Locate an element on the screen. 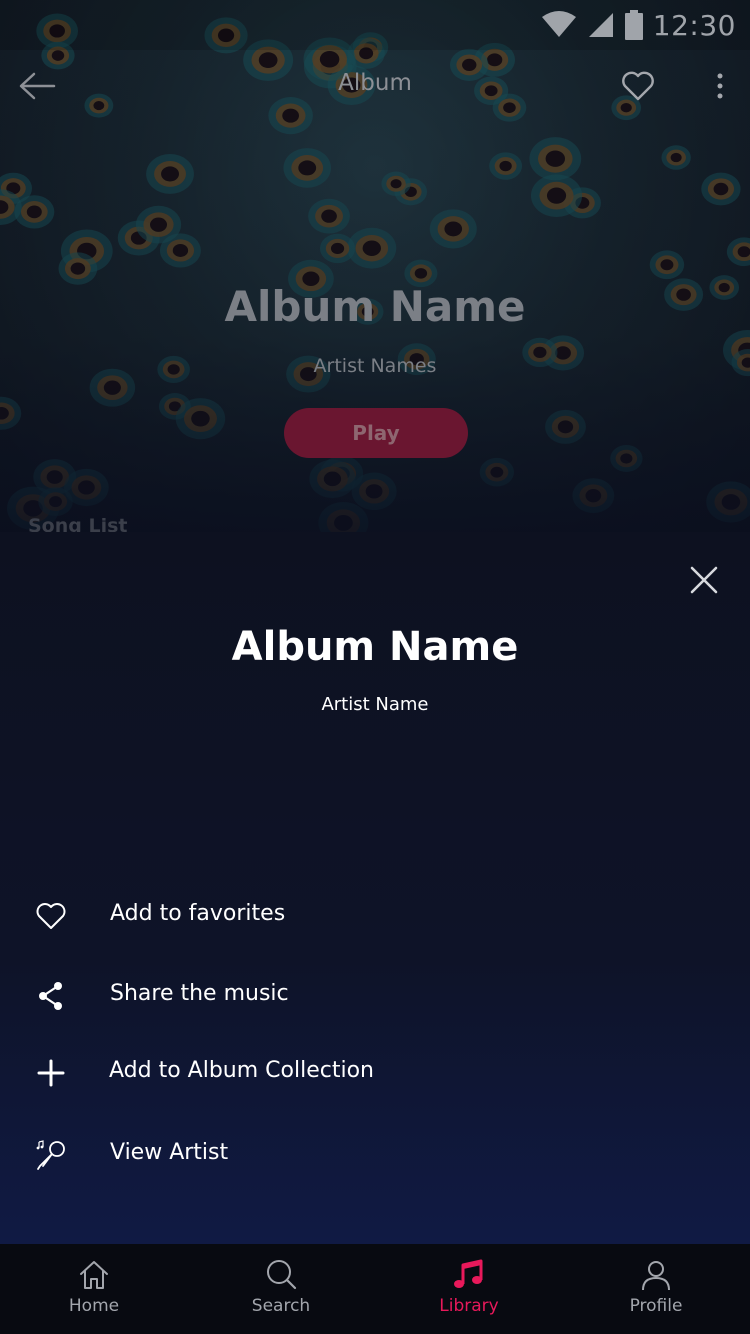 The height and width of the screenshot is (1334, 750). nav-label: Library is located at coordinates (469, 1306).